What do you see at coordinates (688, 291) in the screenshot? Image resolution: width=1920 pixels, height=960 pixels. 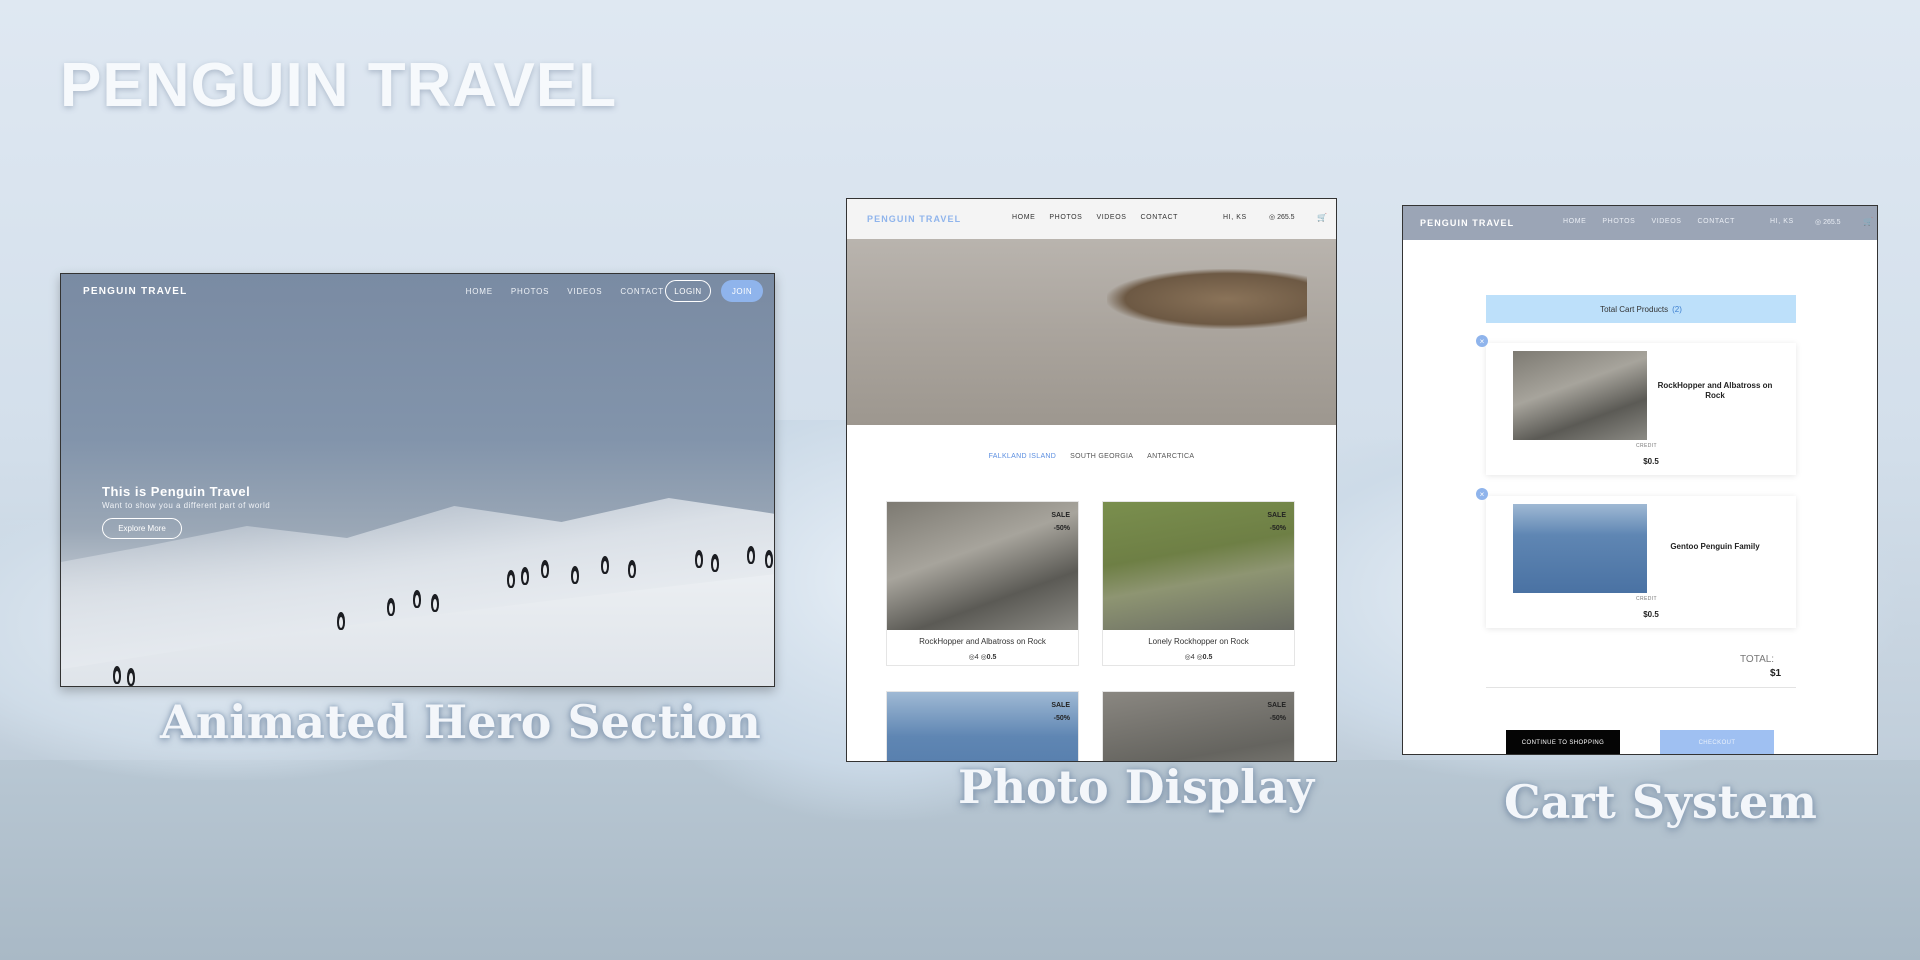 I see `login-button: LOGIN` at bounding box center [688, 291].